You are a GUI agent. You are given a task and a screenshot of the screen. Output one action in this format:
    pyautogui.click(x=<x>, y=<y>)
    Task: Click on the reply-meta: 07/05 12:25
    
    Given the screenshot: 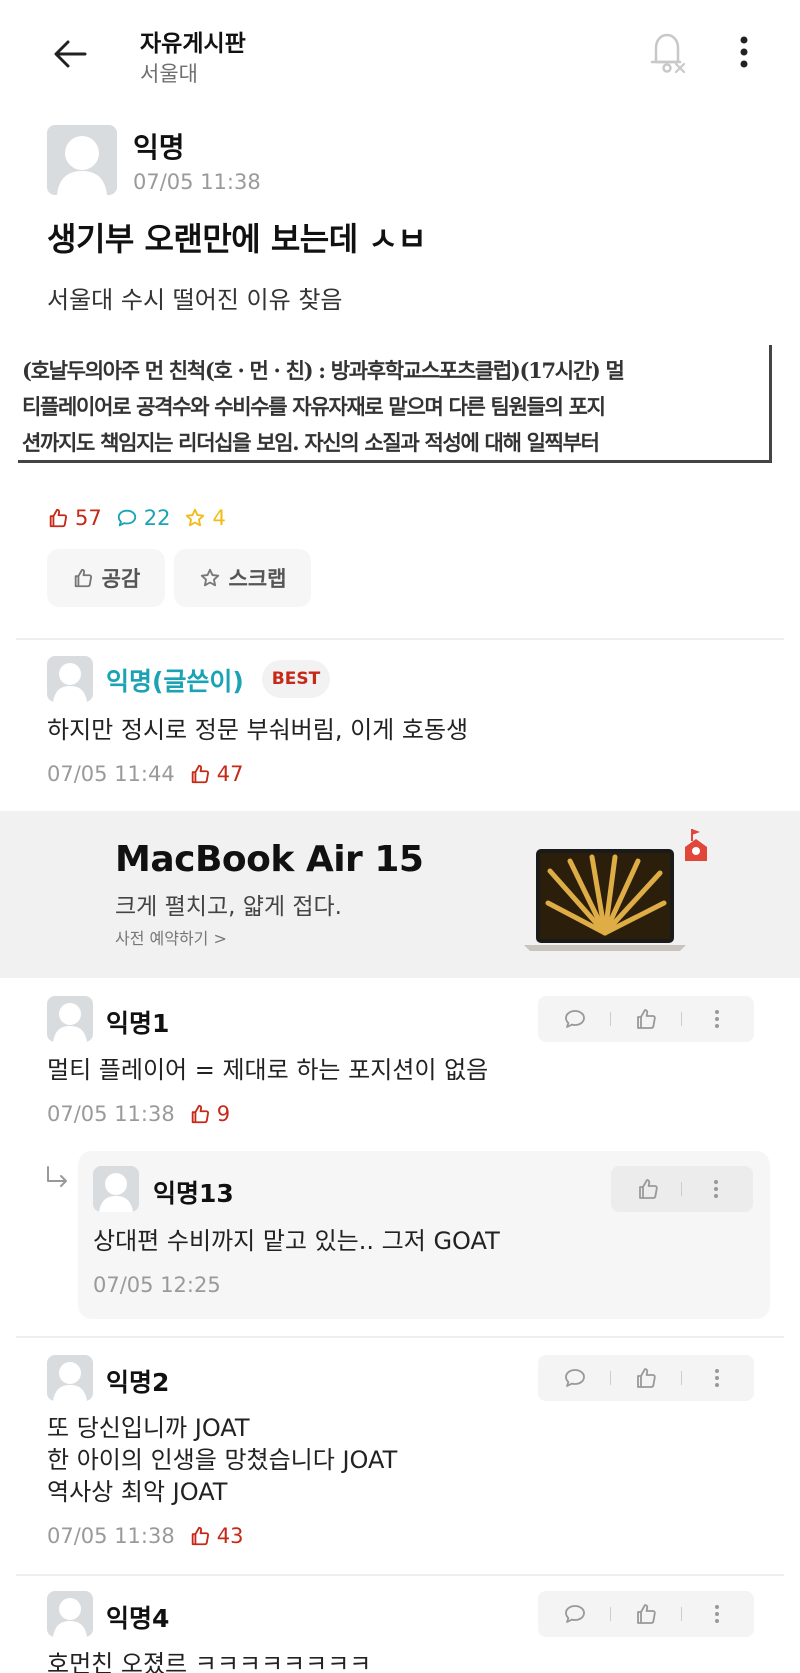 What is the action you would take?
    pyautogui.click(x=157, y=1285)
    